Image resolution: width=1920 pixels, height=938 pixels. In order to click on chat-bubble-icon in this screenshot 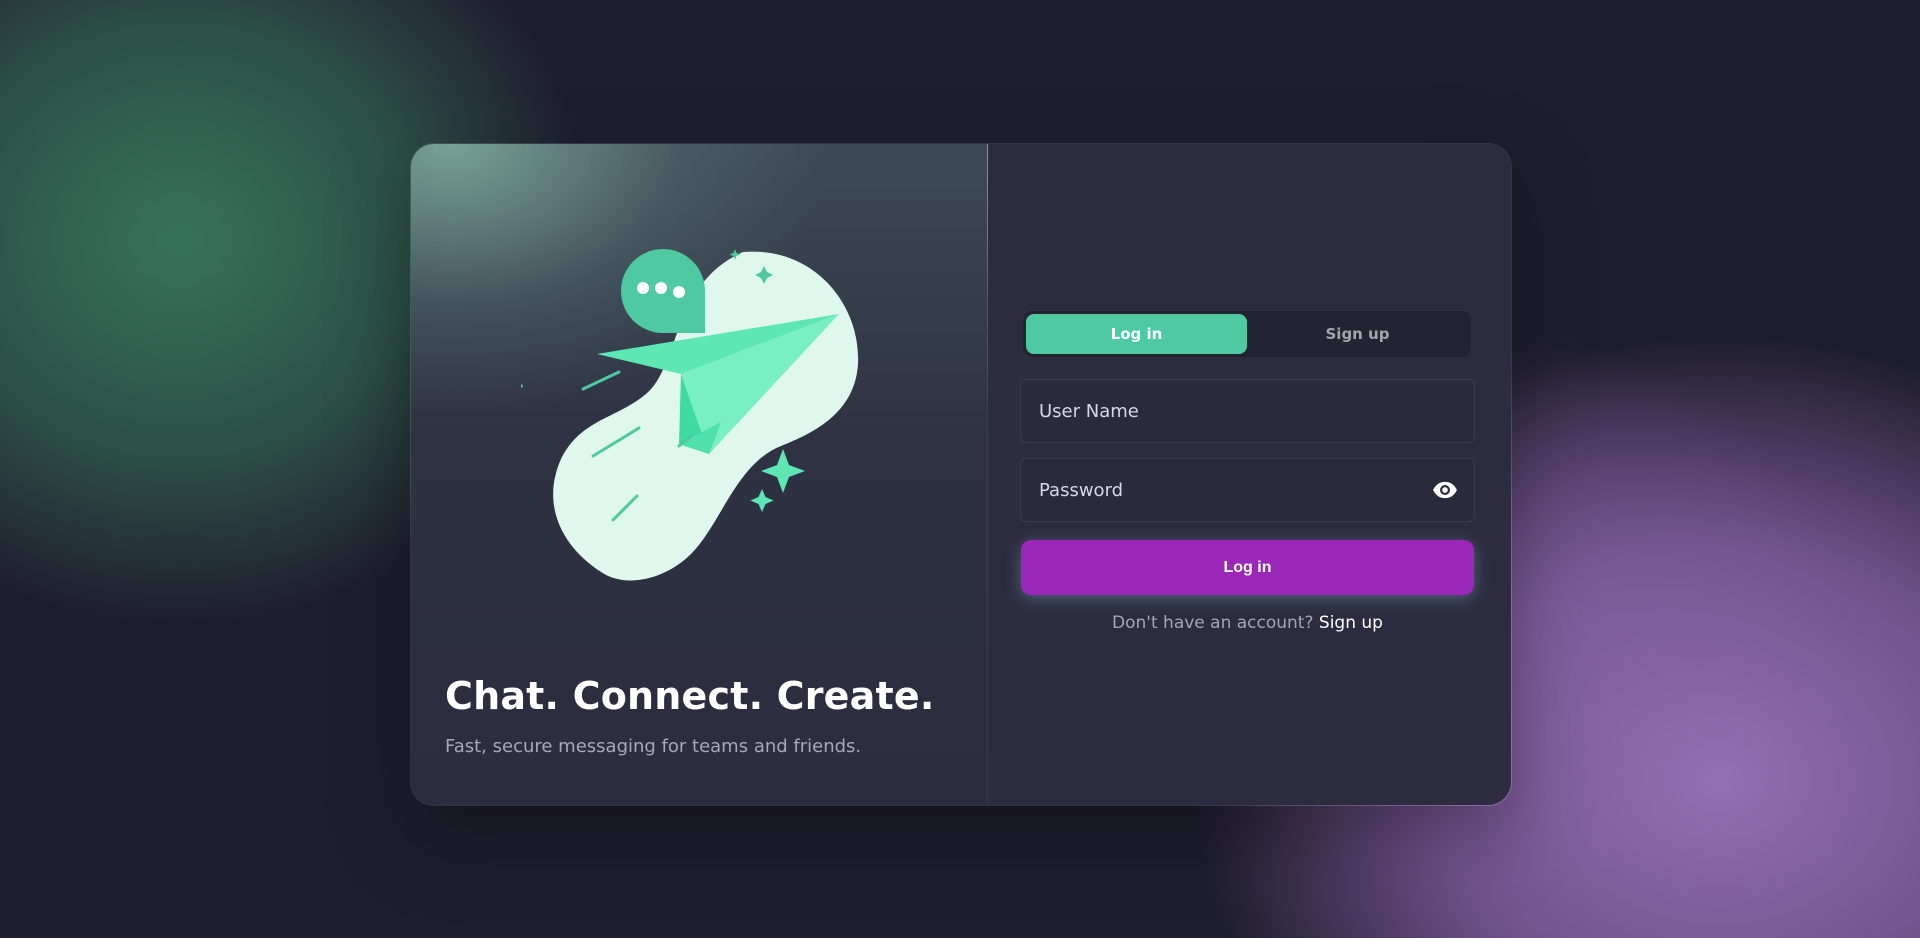, I will do `click(663, 291)`.